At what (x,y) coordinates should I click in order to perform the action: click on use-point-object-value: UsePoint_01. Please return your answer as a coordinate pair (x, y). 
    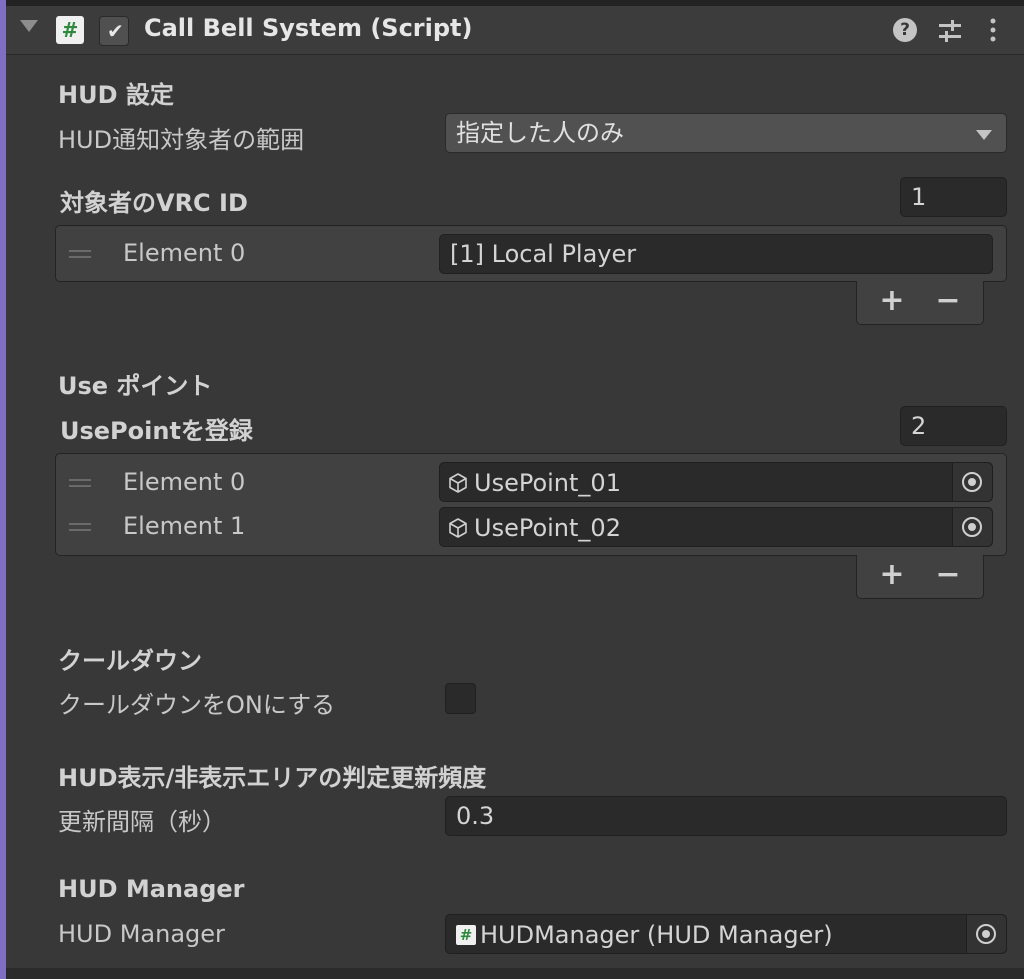
    Looking at the image, I should click on (547, 483).